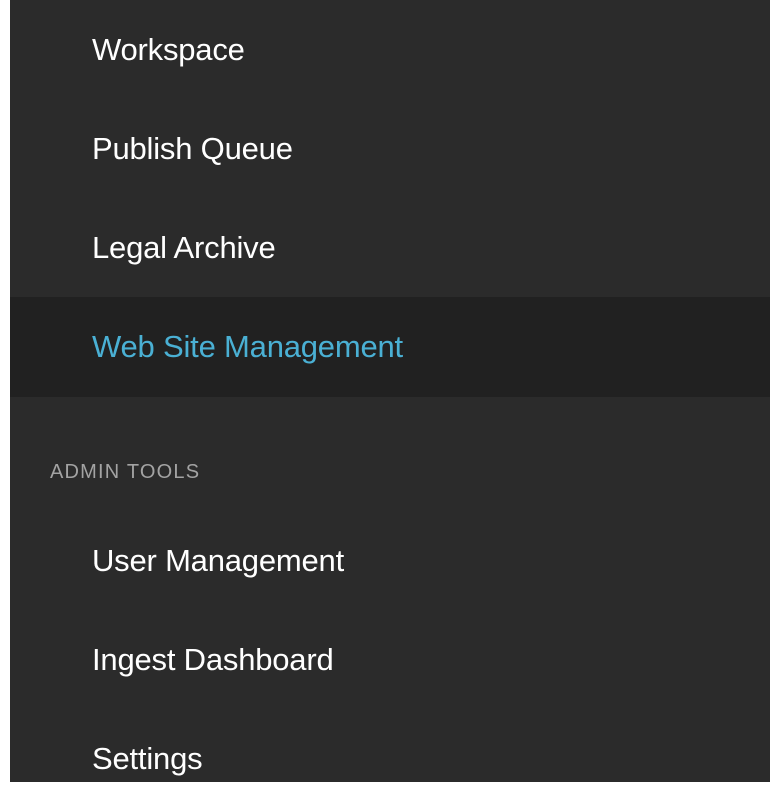  I want to click on sidebar-item-label: User Management, so click(218, 560).